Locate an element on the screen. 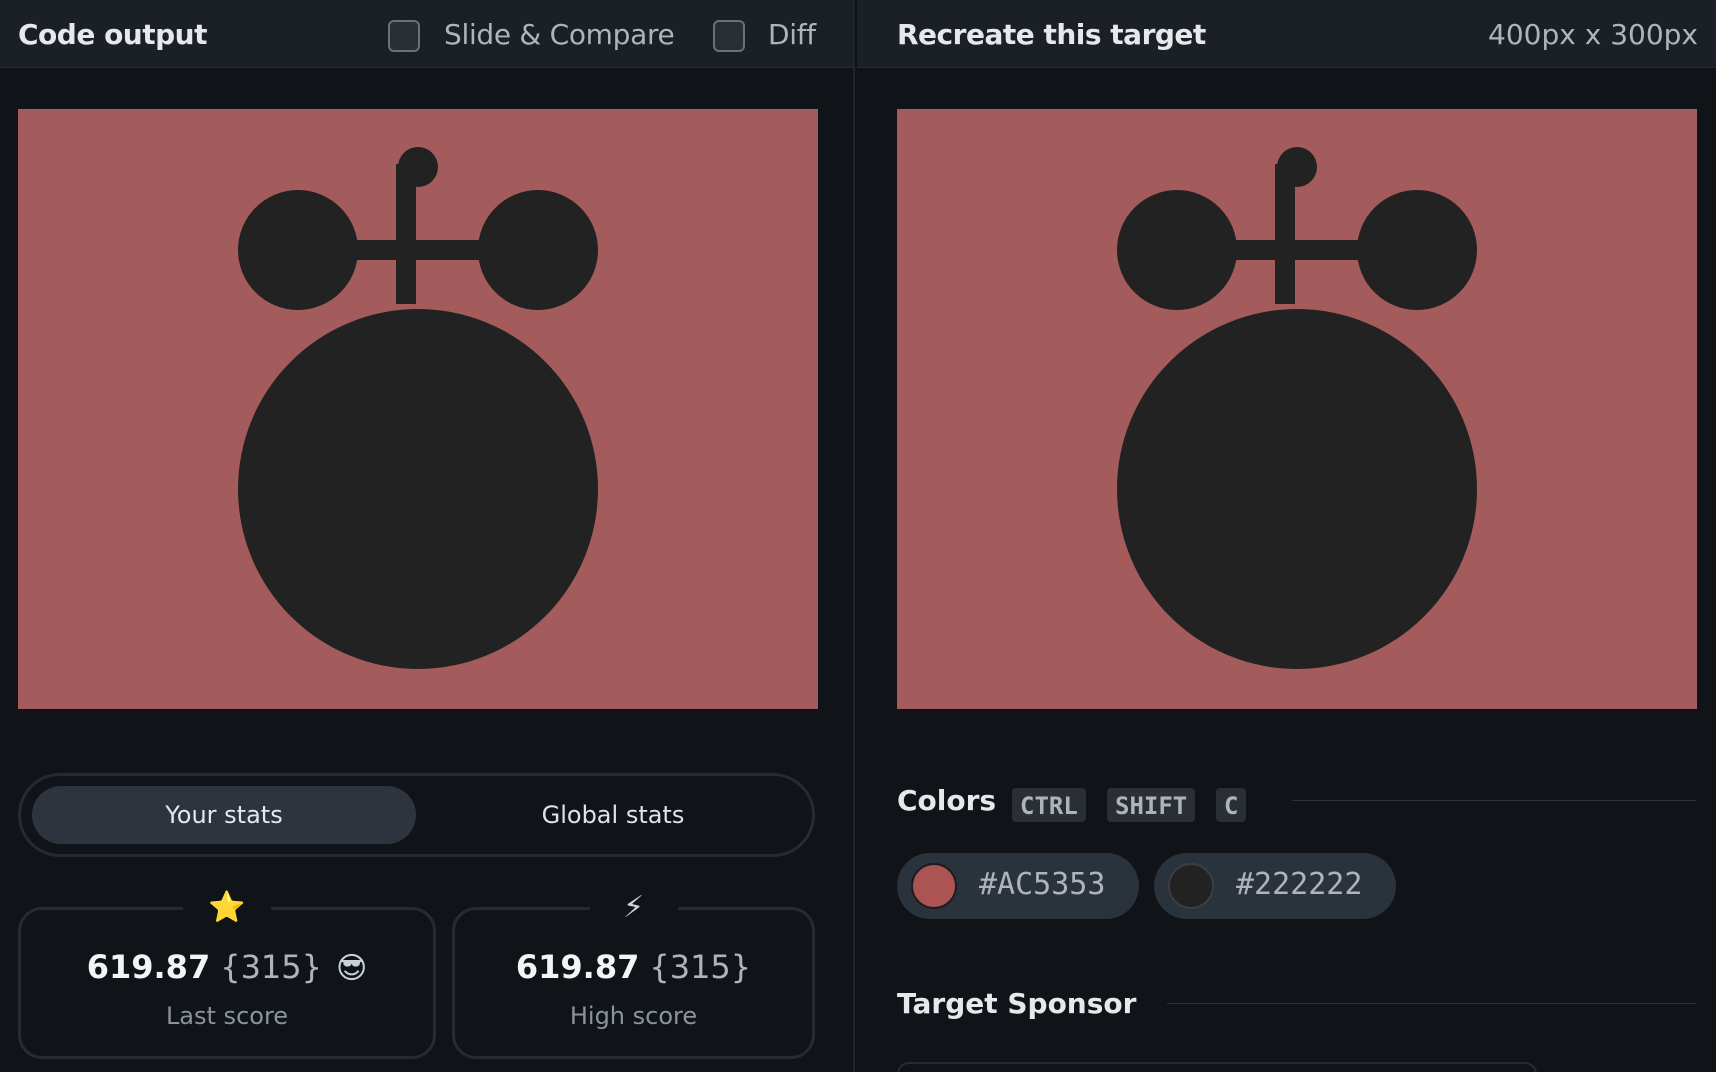 This screenshot has height=1072, width=1716. lightning-icon: ⚡ is located at coordinates (633, 908).